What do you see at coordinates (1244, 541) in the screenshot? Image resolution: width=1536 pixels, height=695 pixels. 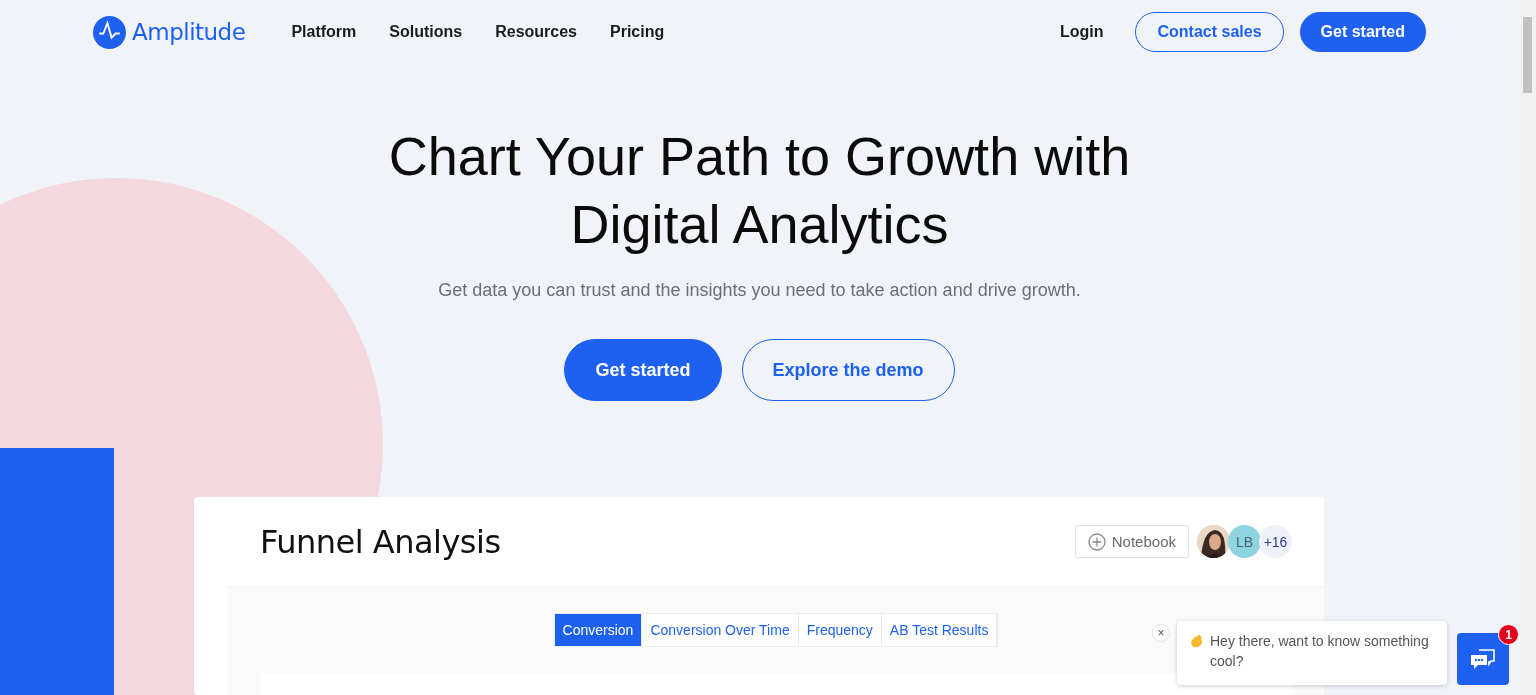 I see `avatar: LB` at bounding box center [1244, 541].